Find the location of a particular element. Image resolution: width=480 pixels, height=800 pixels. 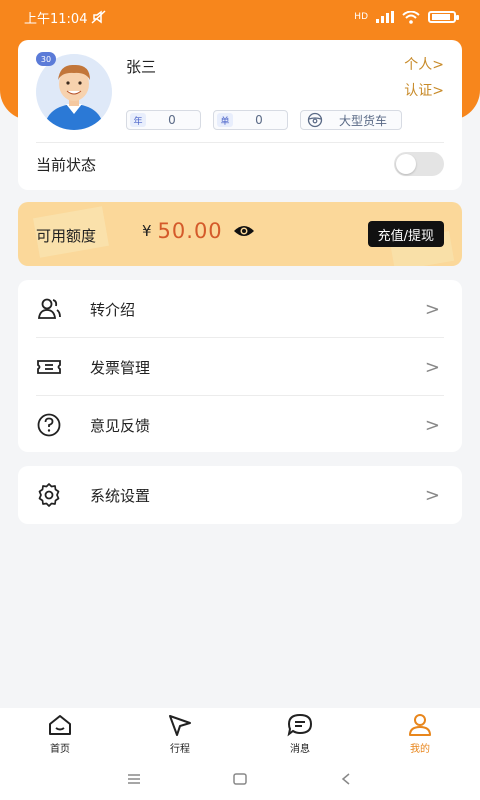

menu-item-invoice: 发票管理 > is located at coordinates (240, 367).